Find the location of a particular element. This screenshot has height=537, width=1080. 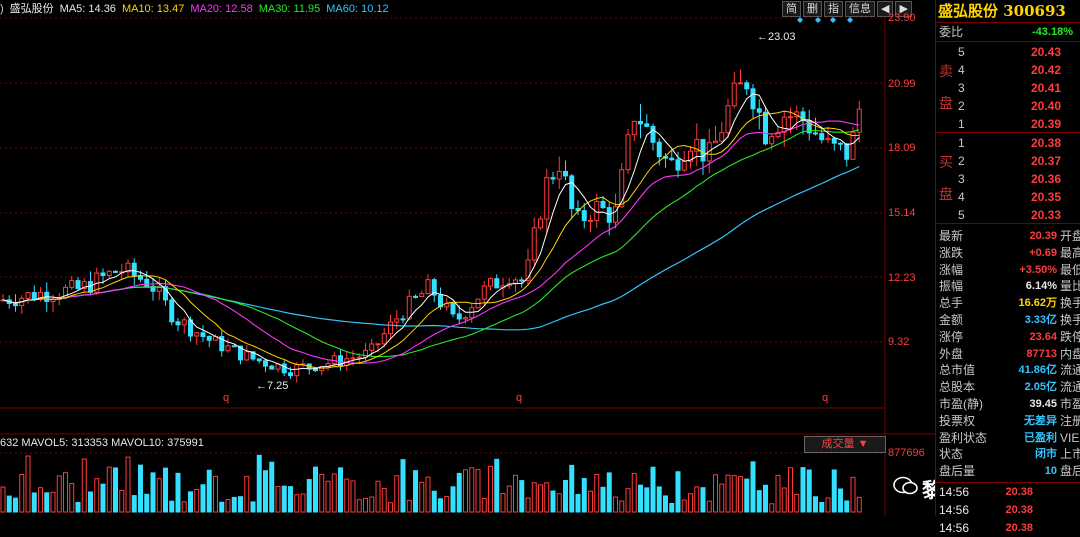

level-price: 20.43 is located at coordinates (1045, 52).